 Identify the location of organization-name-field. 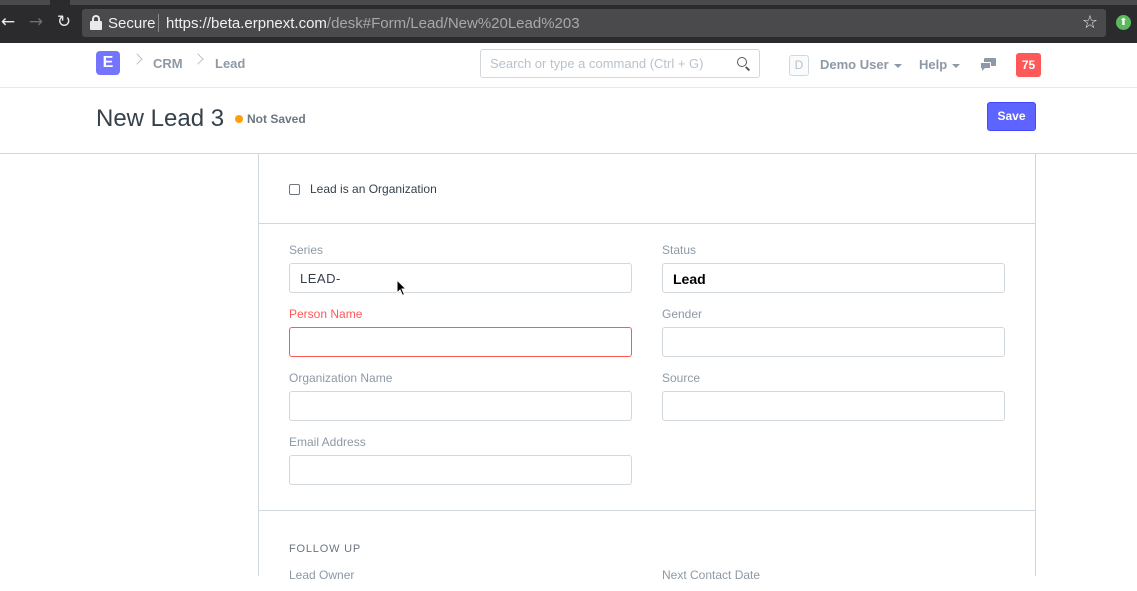
(460, 406).